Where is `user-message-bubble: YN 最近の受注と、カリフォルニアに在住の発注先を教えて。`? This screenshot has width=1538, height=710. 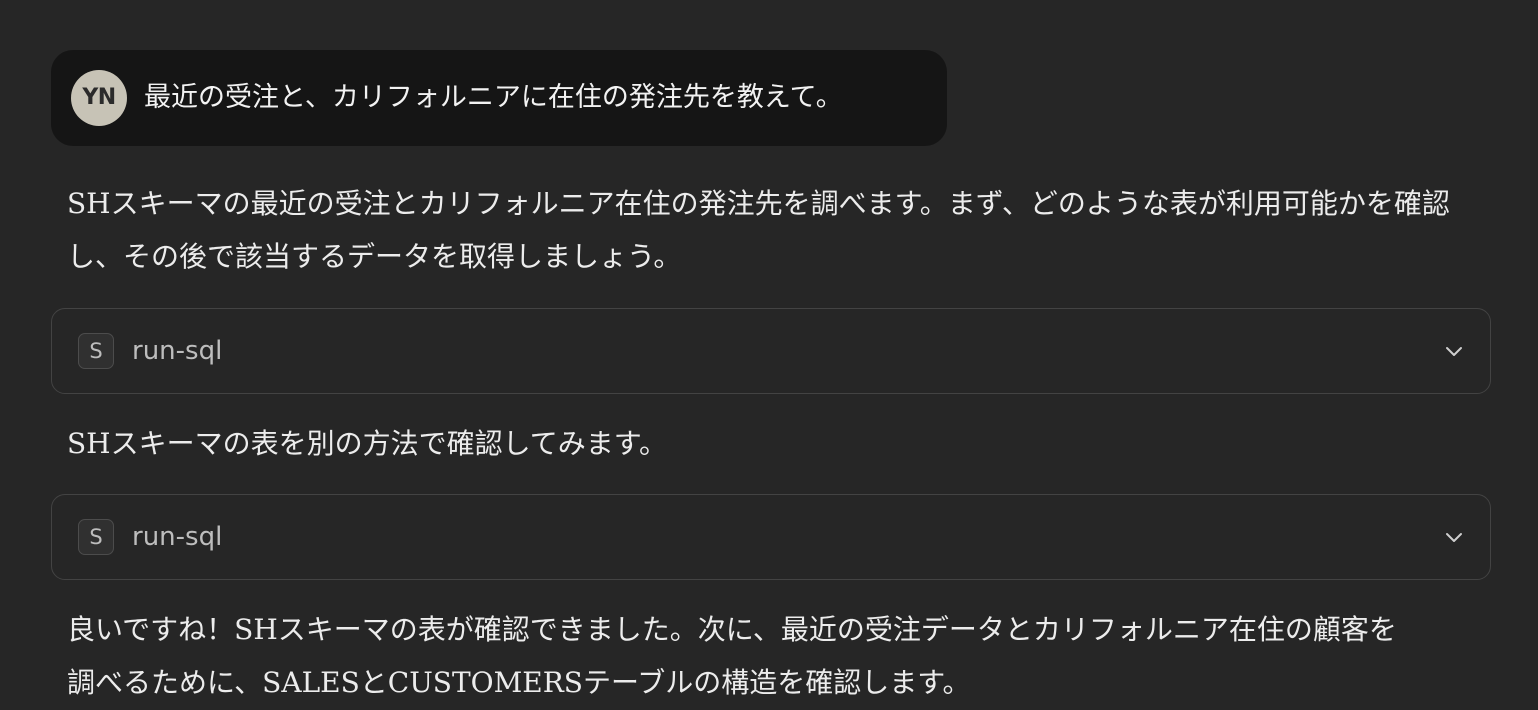 user-message-bubble: YN 最近の受注と、カリフォルニアに在住の発注先を教えて。 is located at coordinates (499, 98).